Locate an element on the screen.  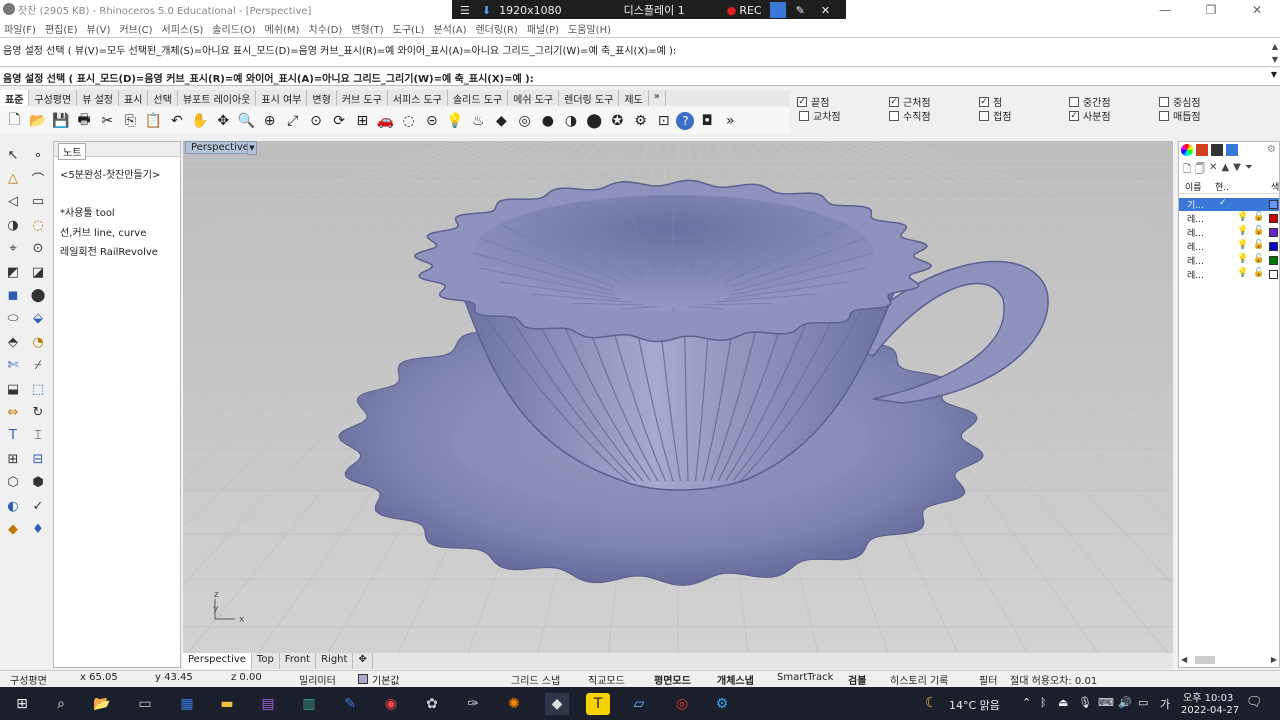
freeform-icon: ⊙ is located at coordinates (38, 249).